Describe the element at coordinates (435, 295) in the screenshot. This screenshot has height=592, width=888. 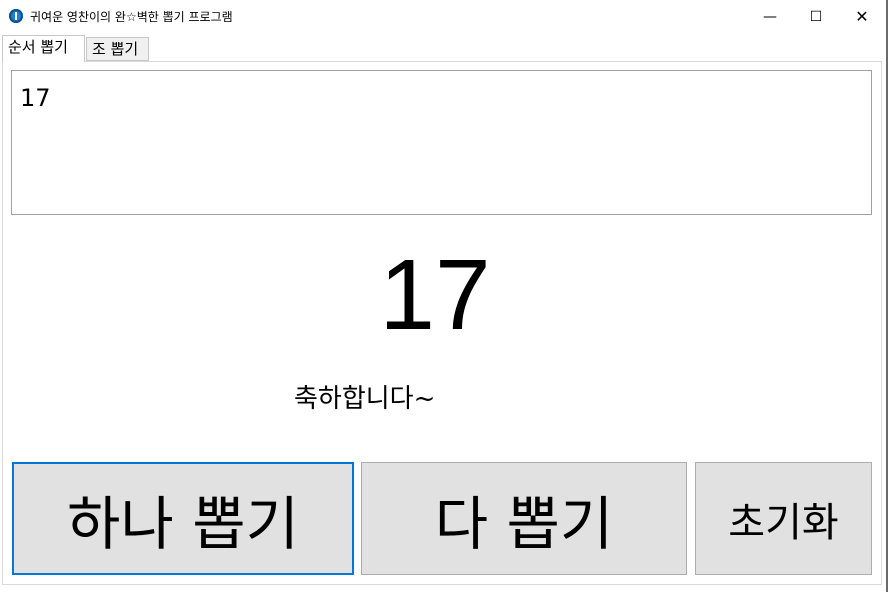
I see `current-number: 17` at that location.